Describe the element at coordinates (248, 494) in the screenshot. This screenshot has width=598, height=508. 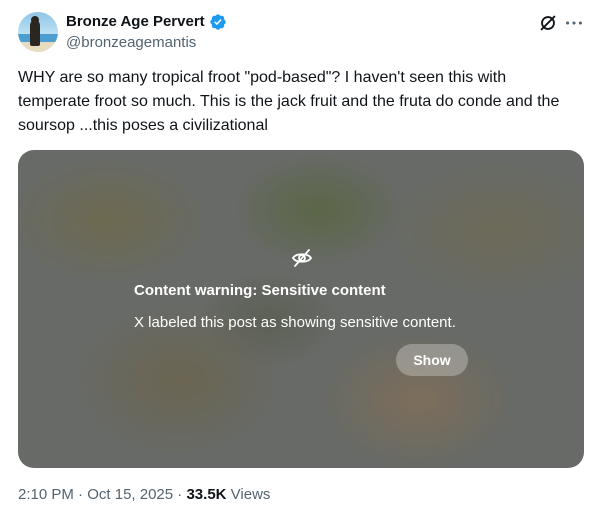
I see `views-label: Views` at that location.